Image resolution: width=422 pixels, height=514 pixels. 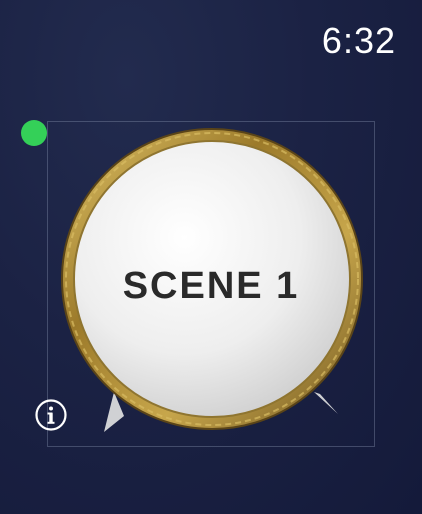 I want to click on green-dot-indicator, so click(x=34, y=133).